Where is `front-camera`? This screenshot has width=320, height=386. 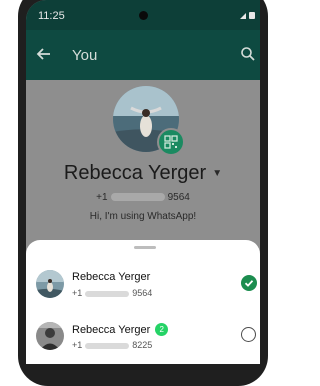
front-camera is located at coordinates (143, 15).